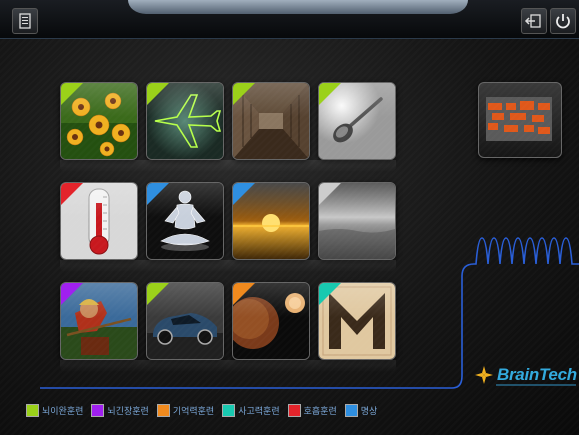 This screenshot has width=579, height=435. What do you see at coordinates (98, 410) in the screenshot?
I see `legend-swatch-tension` at bounding box center [98, 410].